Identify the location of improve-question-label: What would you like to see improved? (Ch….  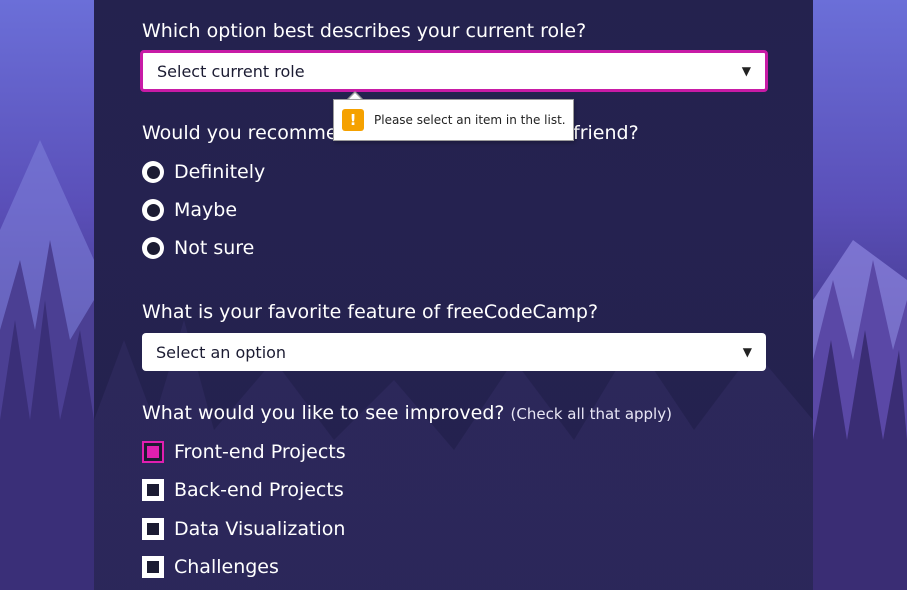
(407, 413).